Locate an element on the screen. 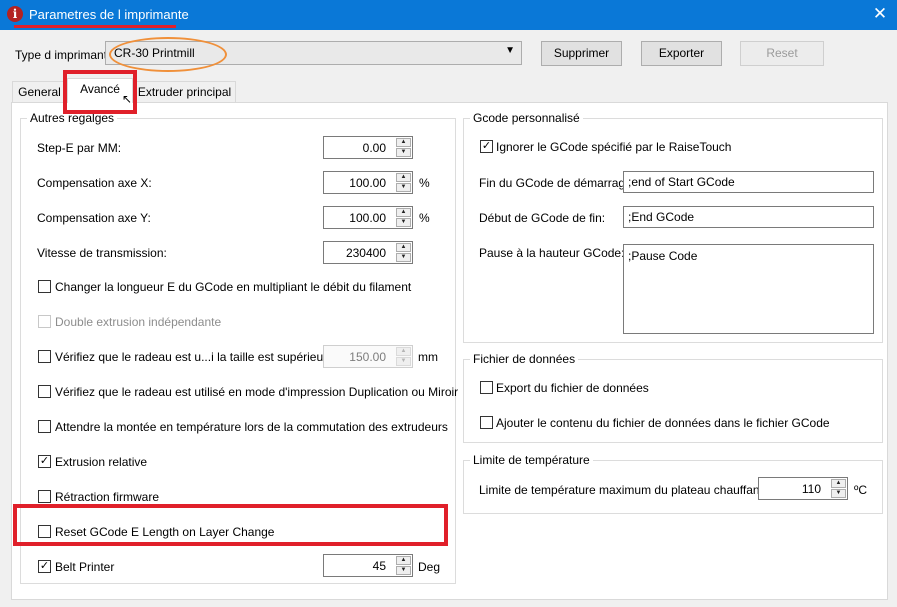 The image size is (897, 607). baud-spinbox: 230400 ▲ ▼ is located at coordinates (368, 252).